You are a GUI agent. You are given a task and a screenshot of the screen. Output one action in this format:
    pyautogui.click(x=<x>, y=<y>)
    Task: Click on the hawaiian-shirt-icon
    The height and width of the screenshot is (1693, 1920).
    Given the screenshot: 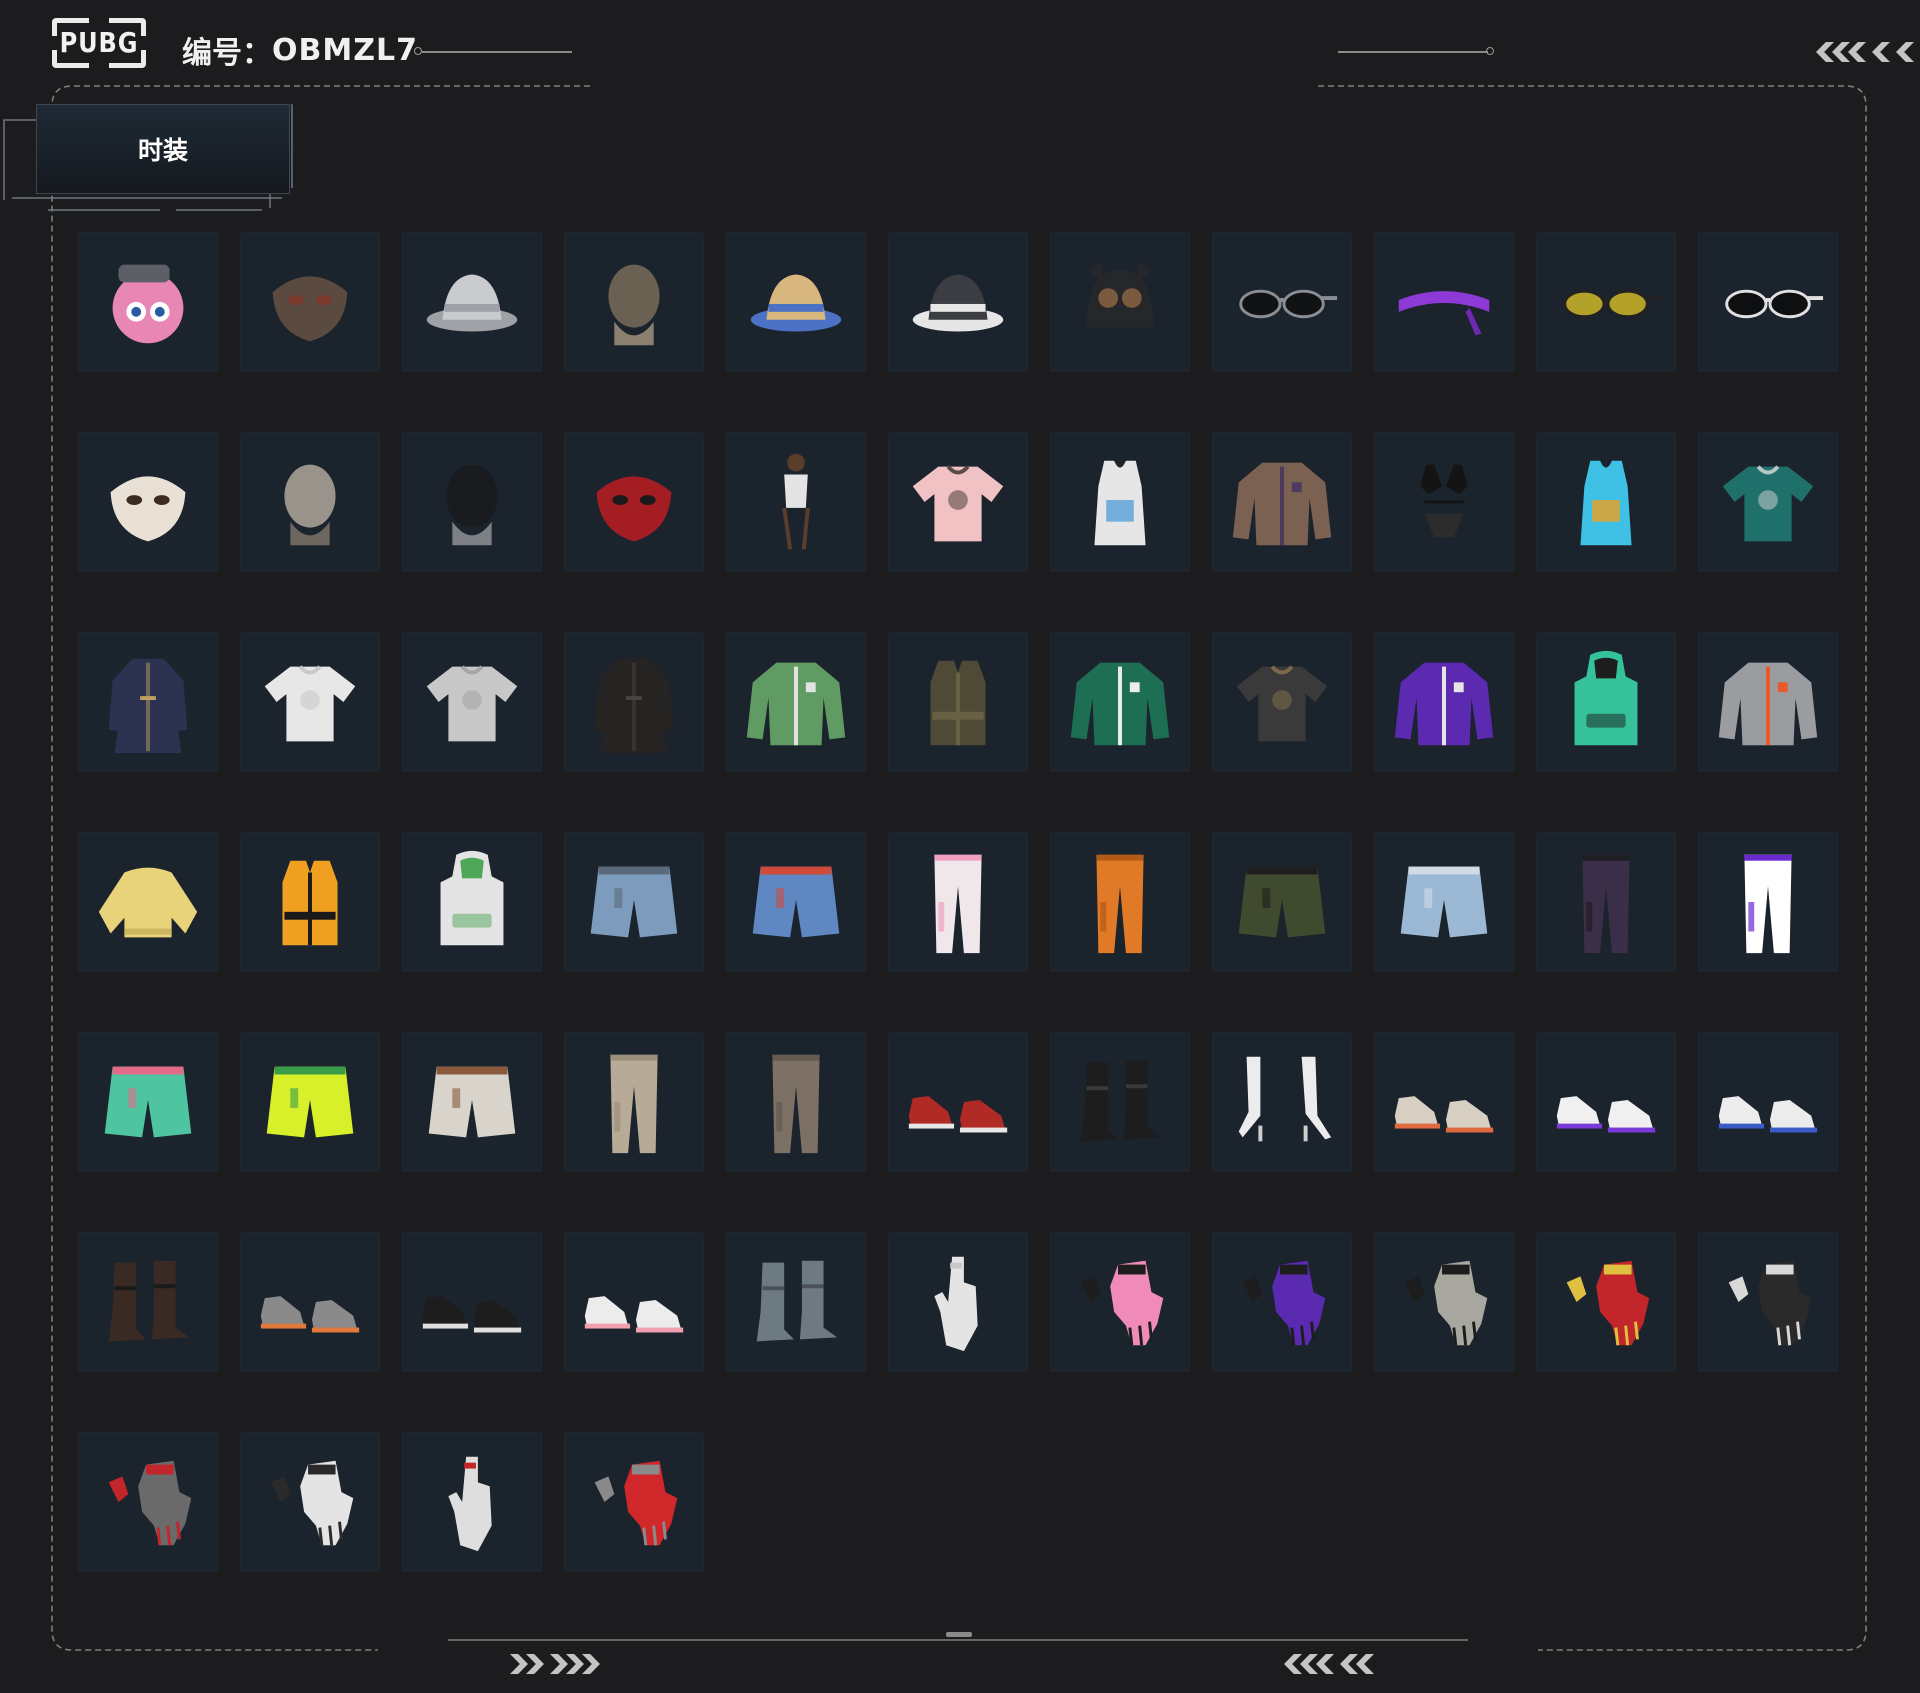 What is the action you would take?
    pyautogui.click(x=1768, y=503)
    